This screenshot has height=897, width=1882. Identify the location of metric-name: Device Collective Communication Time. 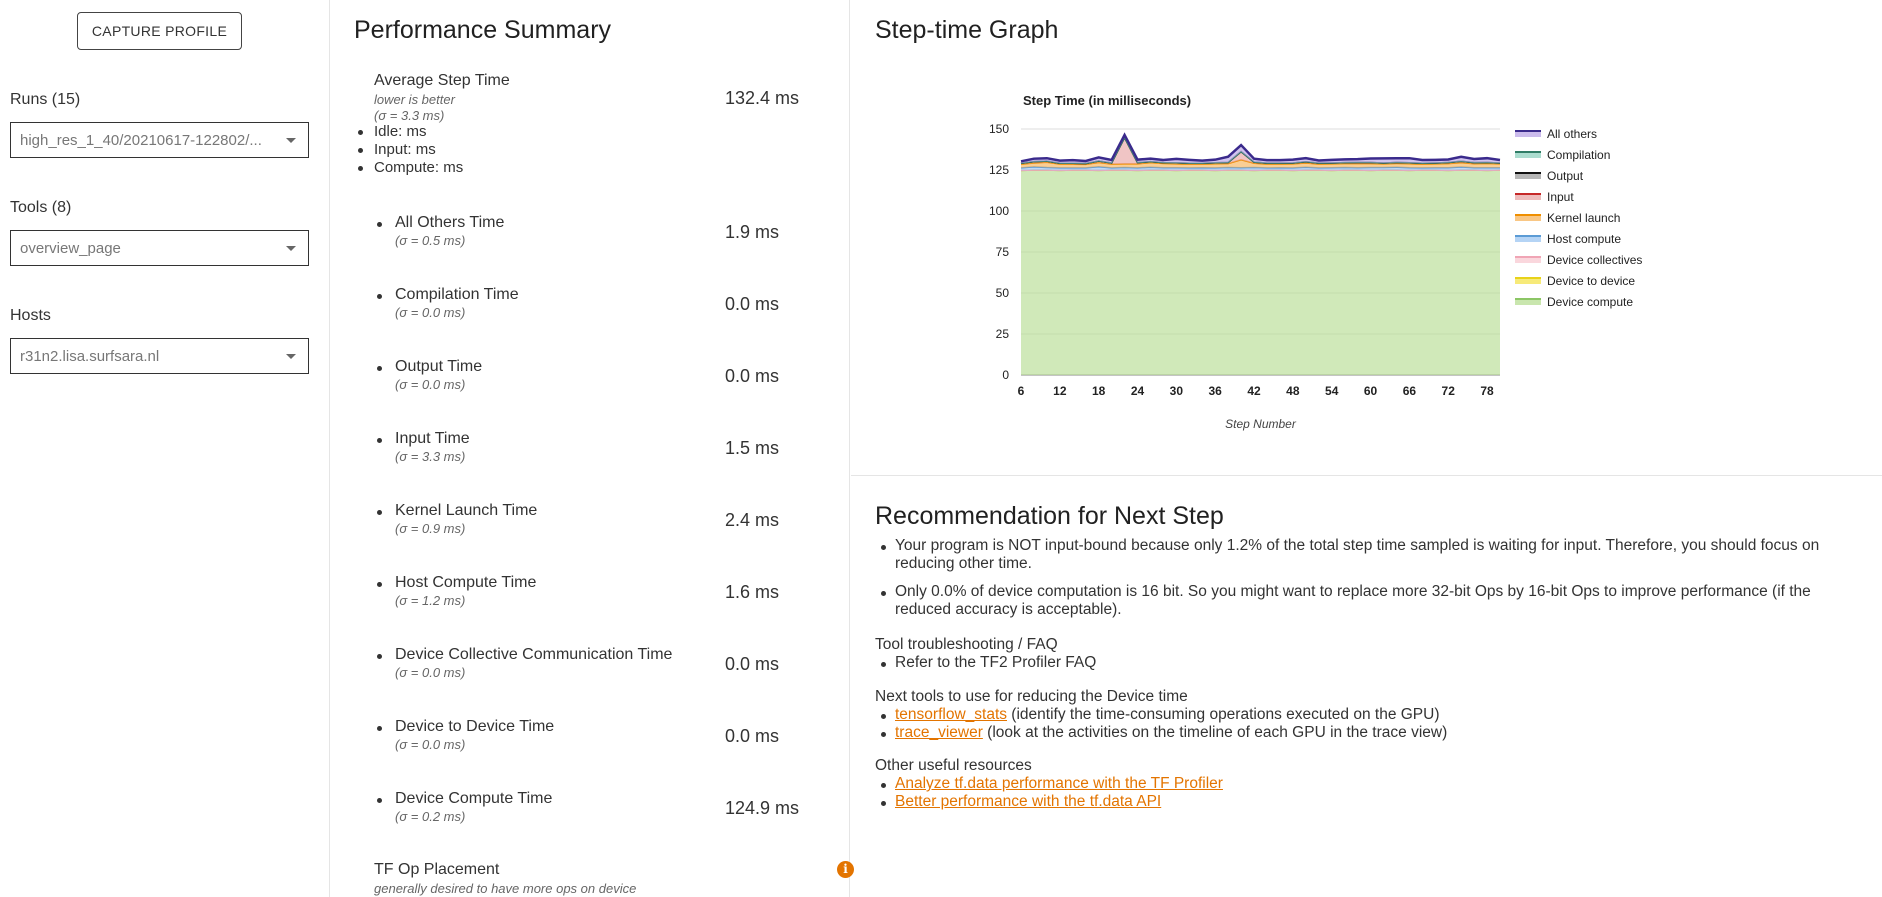
(534, 654).